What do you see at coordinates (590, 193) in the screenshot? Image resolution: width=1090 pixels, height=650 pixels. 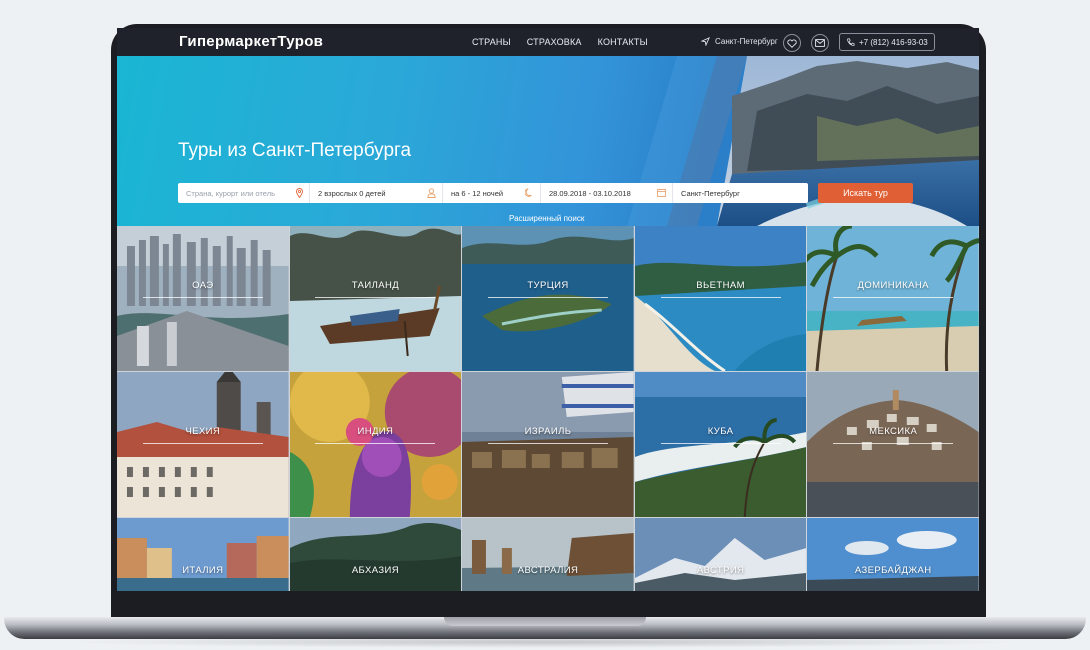 I see `dates-value: 28.09.2018 - 03.10.2018` at bounding box center [590, 193].